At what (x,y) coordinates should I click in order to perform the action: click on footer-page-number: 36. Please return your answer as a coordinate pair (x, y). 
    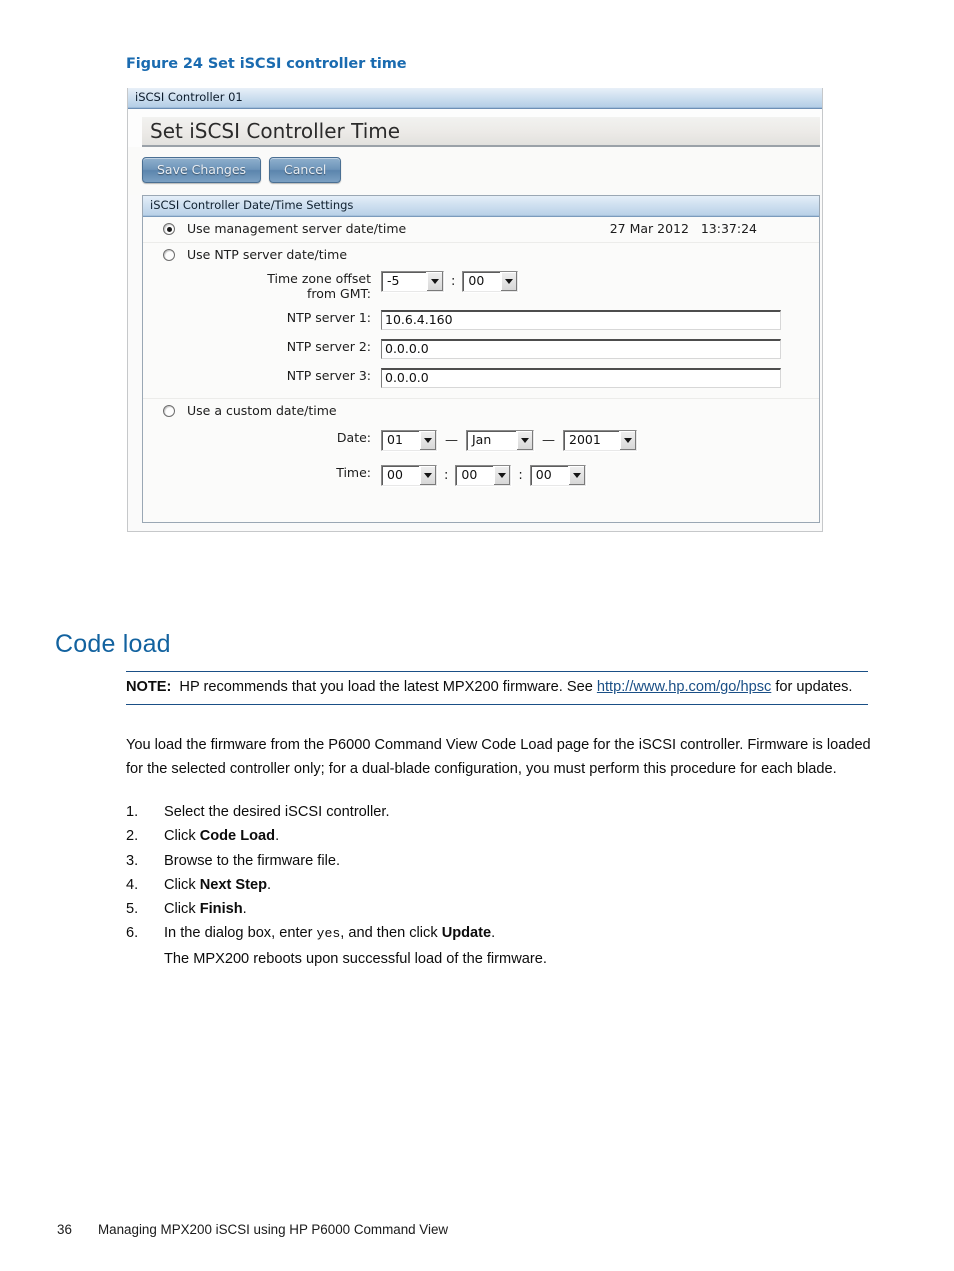
    Looking at the image, I should click on (64, 1229).